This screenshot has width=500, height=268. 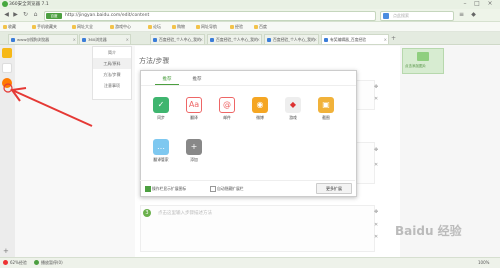 What do you see at coordinates (423, 56) in the screenshot?
I see `image-icon` at bounding box center [423, 56].